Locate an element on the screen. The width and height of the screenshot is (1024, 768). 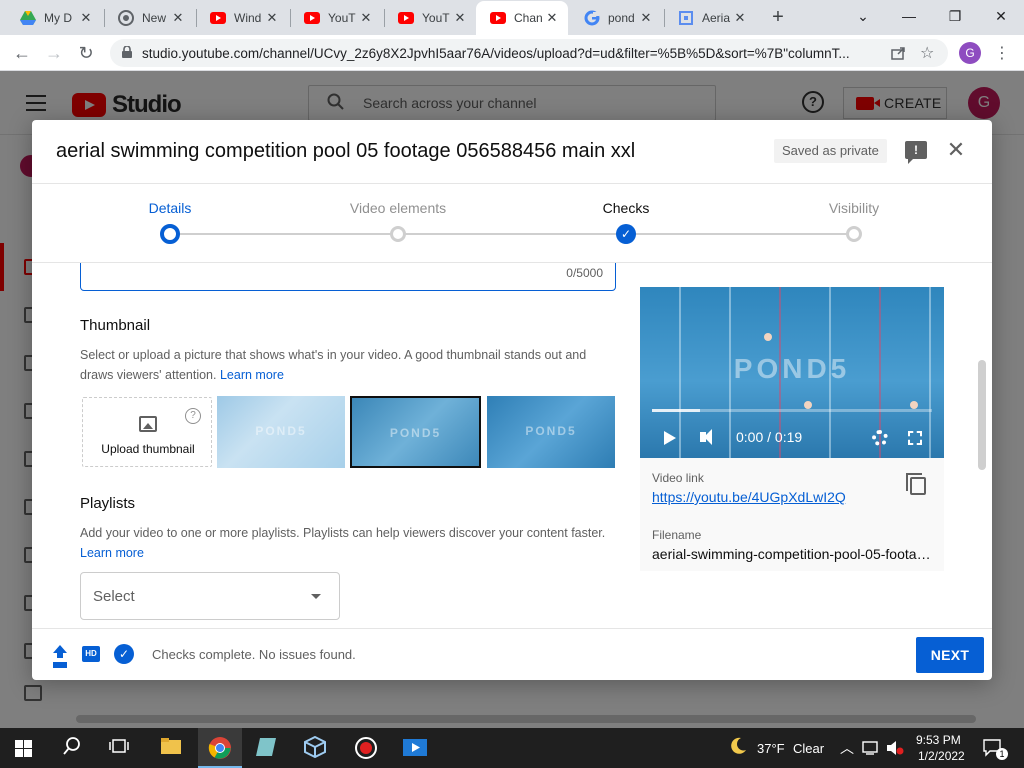
reload-icon: ↻ is located at coordinates (86, 53).